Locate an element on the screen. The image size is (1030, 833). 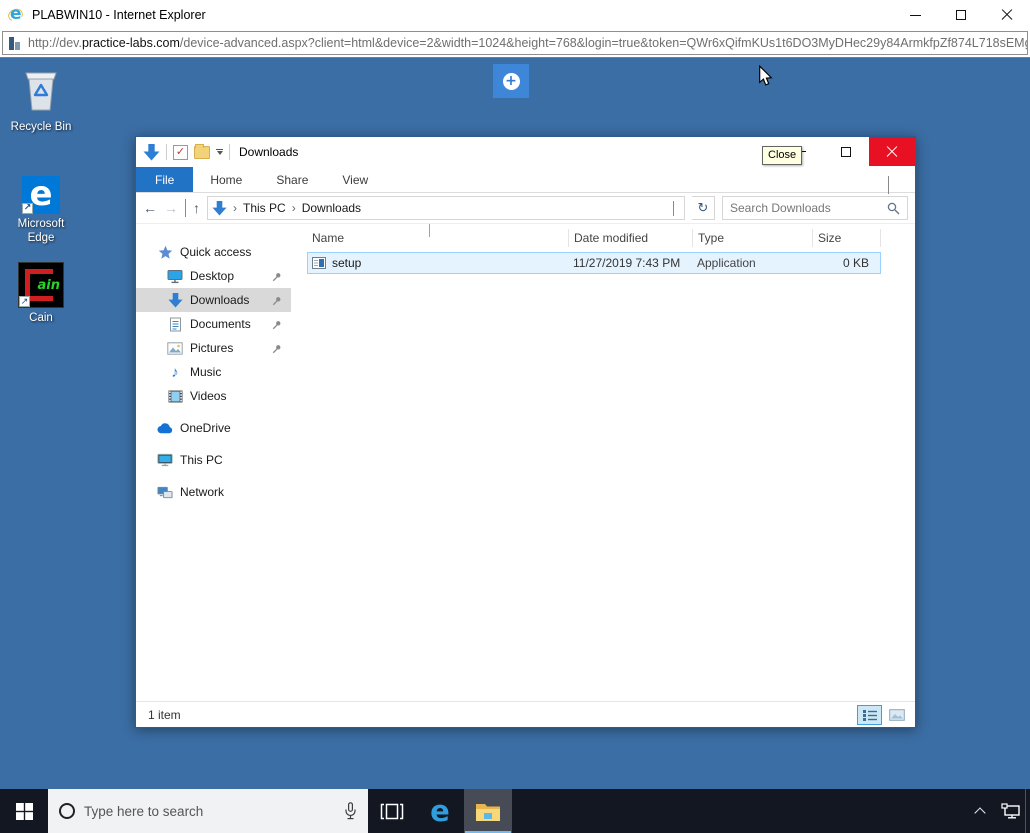
desktop-icon-cain: ain ↗ Cain is located at coordinates (41, 293).